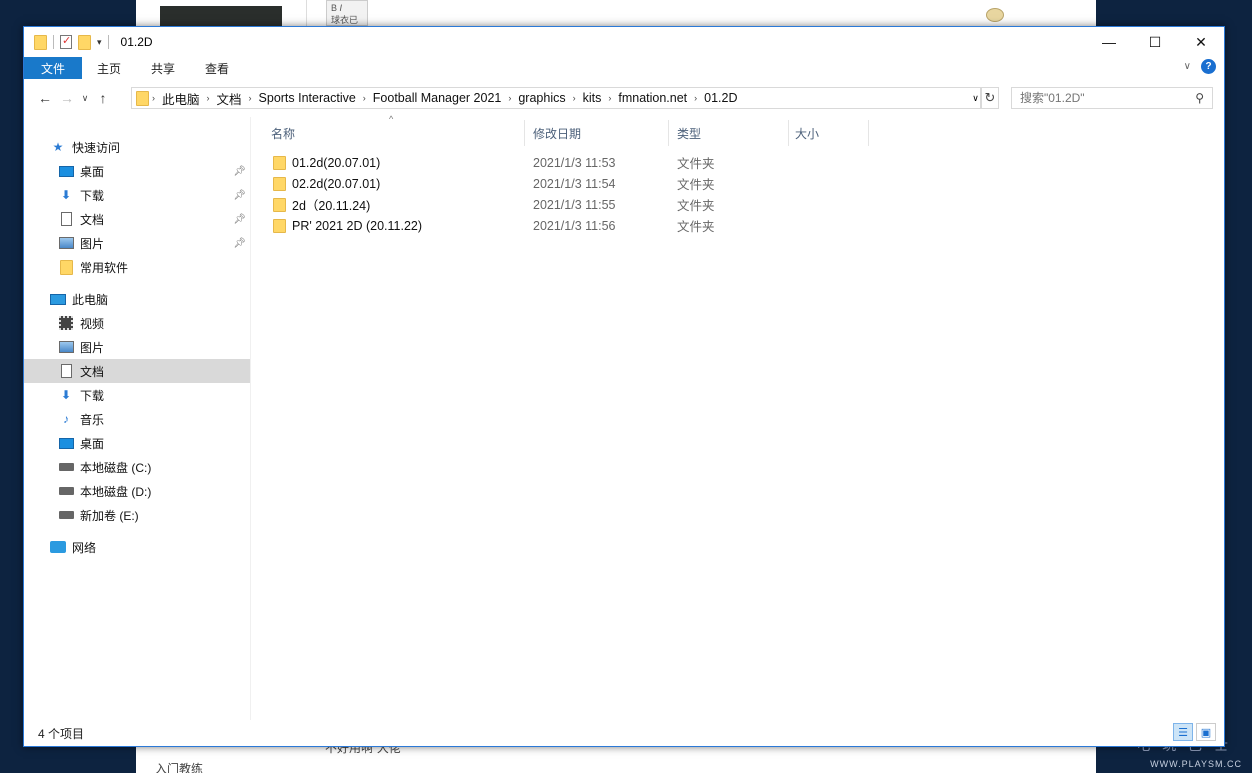 This screenshot has width=1252, height=773. I want to click on tab-home: 主页, so click(109, 68).